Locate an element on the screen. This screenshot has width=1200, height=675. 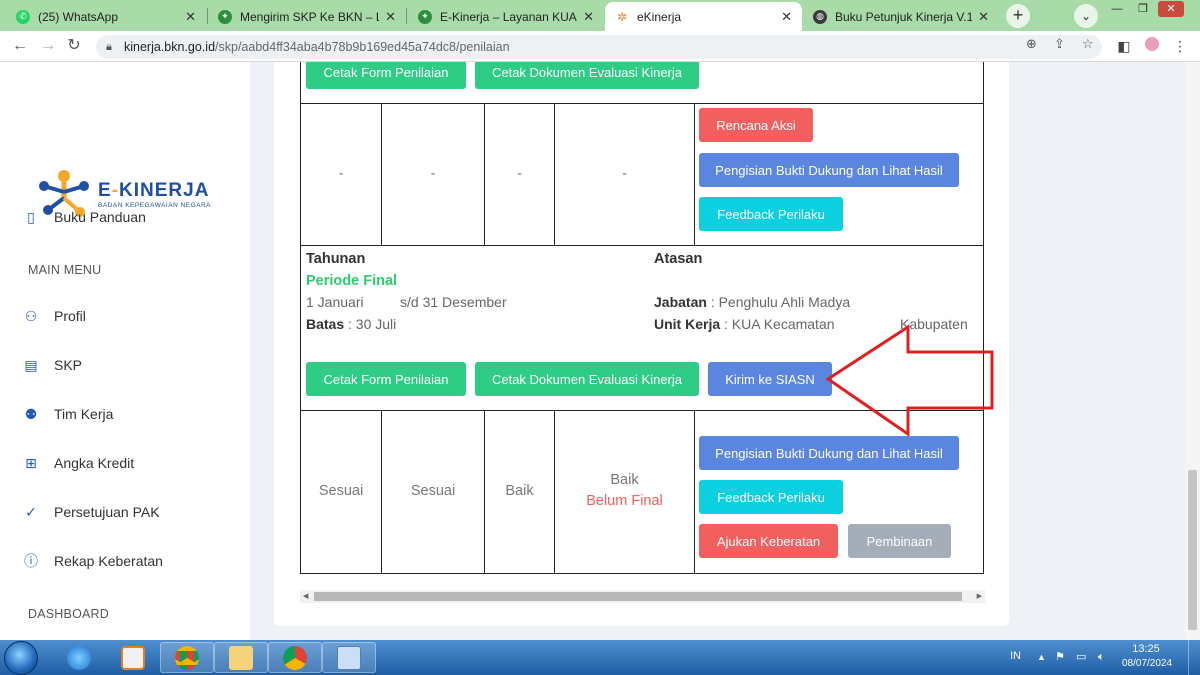
unit-value: : KUA Kecamatan is located at coordinates (779, 324).